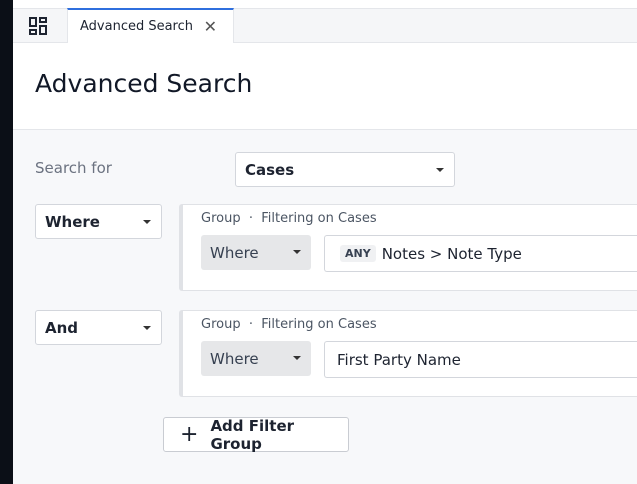 The height and width of the screenshot is (484, 637). What do you see at coordinates (325, 4) in the screenshot?
I see `top-strip` at bounding box center [325, 4].